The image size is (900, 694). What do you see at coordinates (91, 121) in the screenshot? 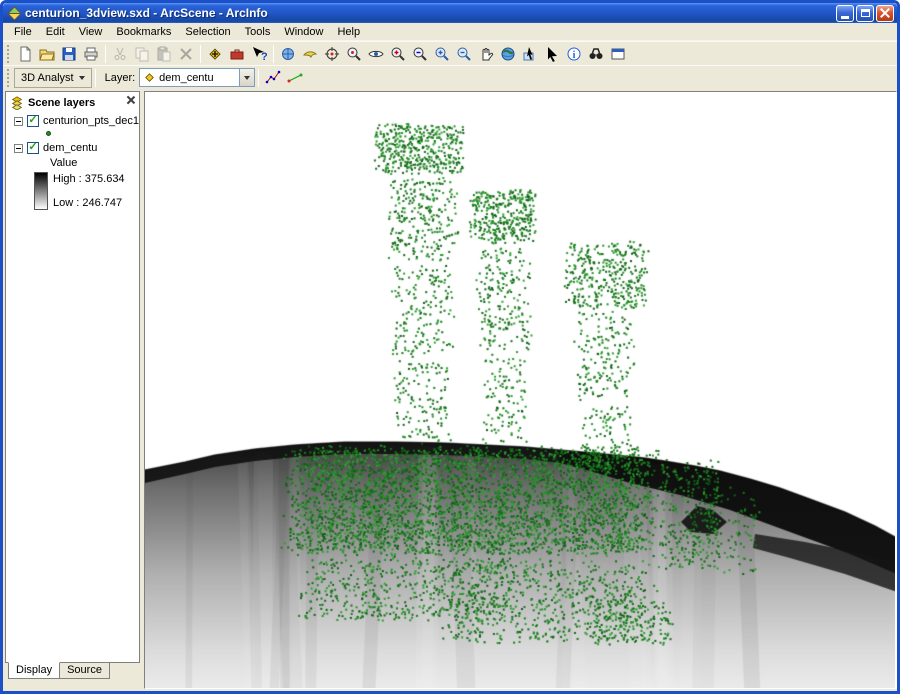
I see `layer-name-centurion-pts: centurion_pts_dec1` at bounding box center [91, 121].